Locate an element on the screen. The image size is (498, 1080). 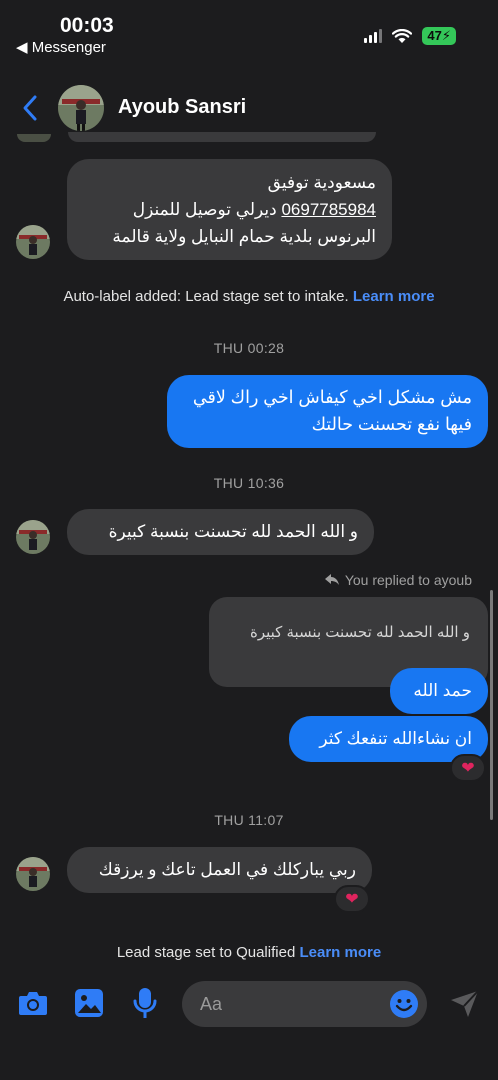
battery-level: 47 is located at coordinates (434, 35).